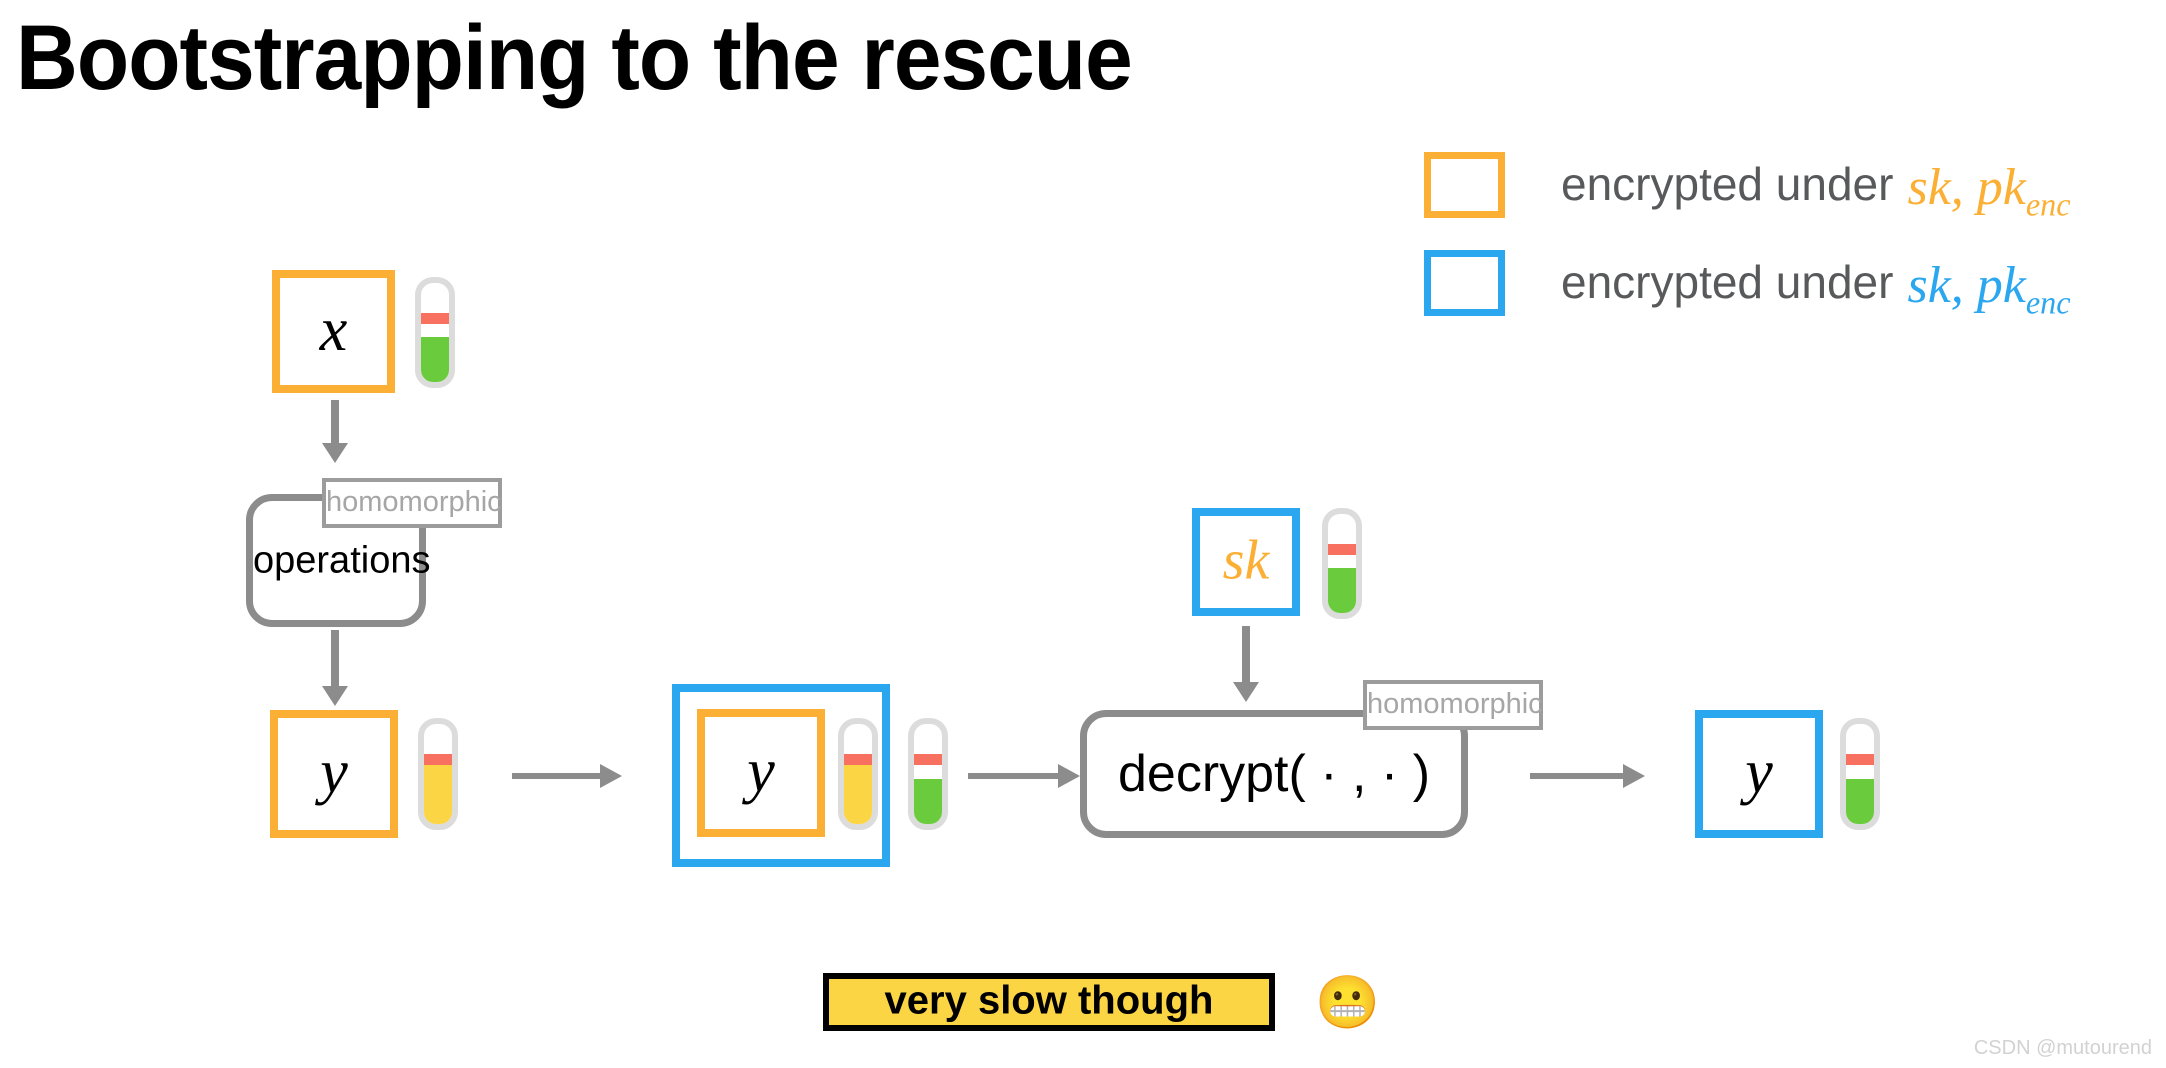 The height and width of the screenshot is (1068, 2166). Describe the element at coordinates (1587, 776) in the screenshot. I see `arrow-decrypt-to-final-y-icon` at that location.